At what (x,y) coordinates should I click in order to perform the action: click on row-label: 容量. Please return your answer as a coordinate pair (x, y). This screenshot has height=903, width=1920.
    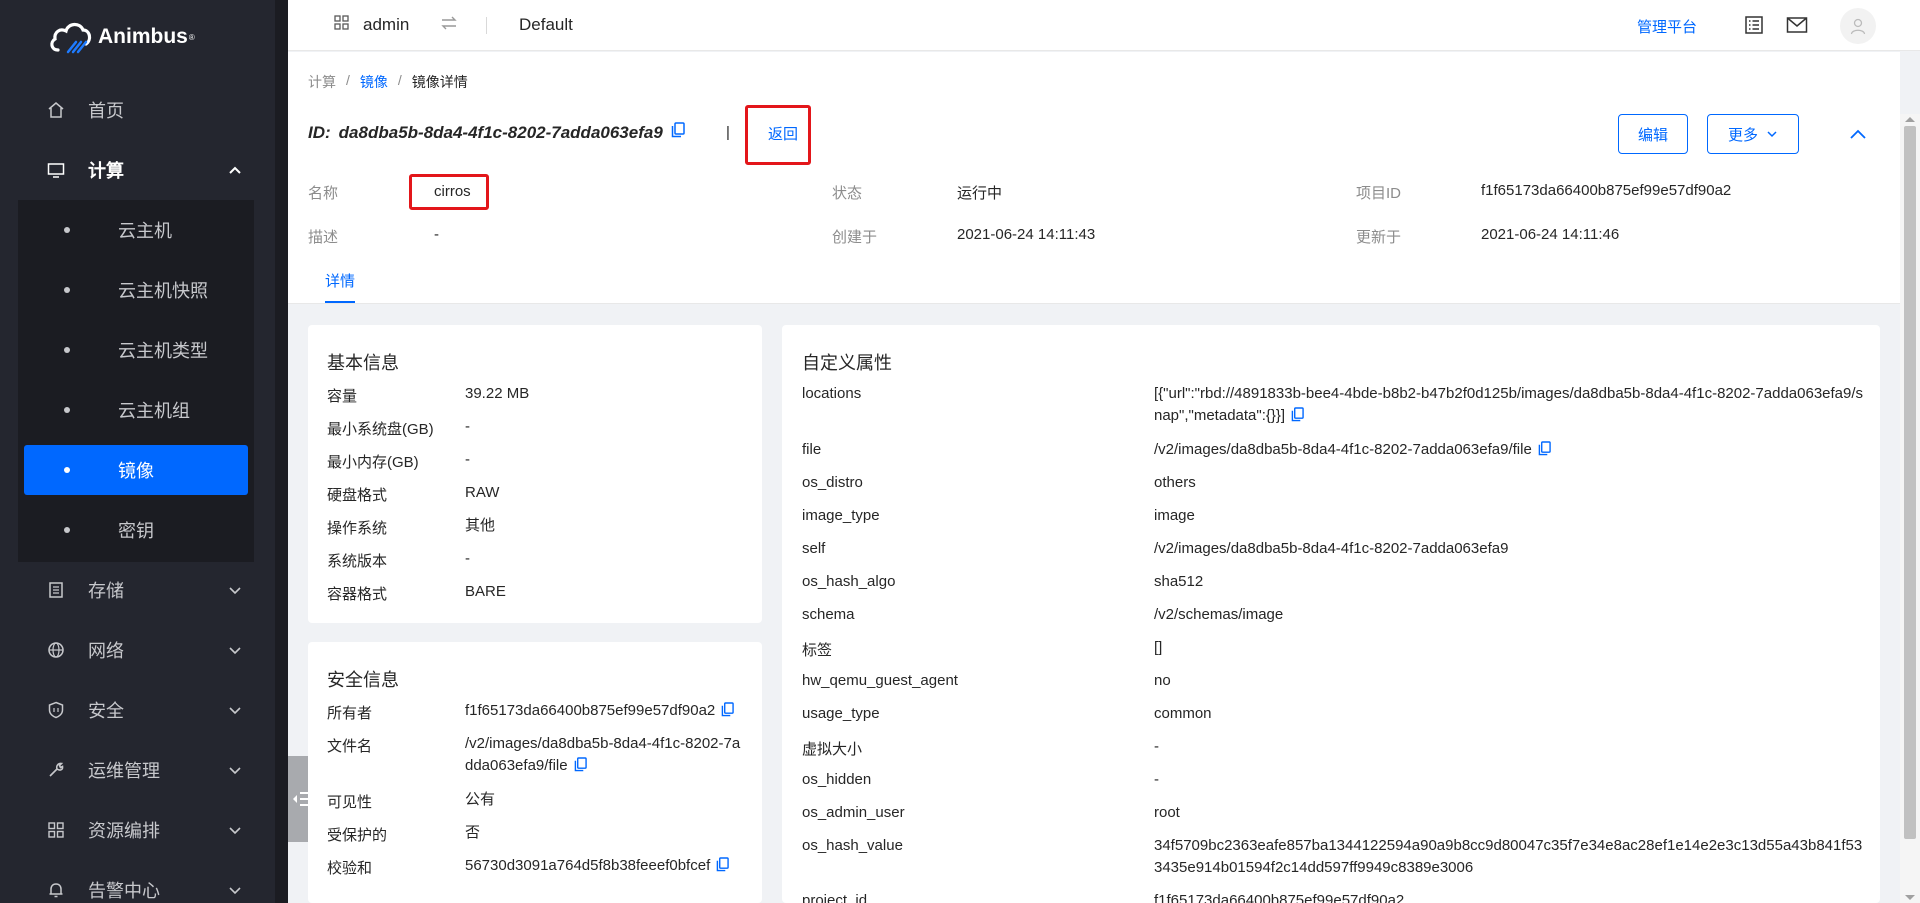
    Looking at the image, I should click on (342, 396).